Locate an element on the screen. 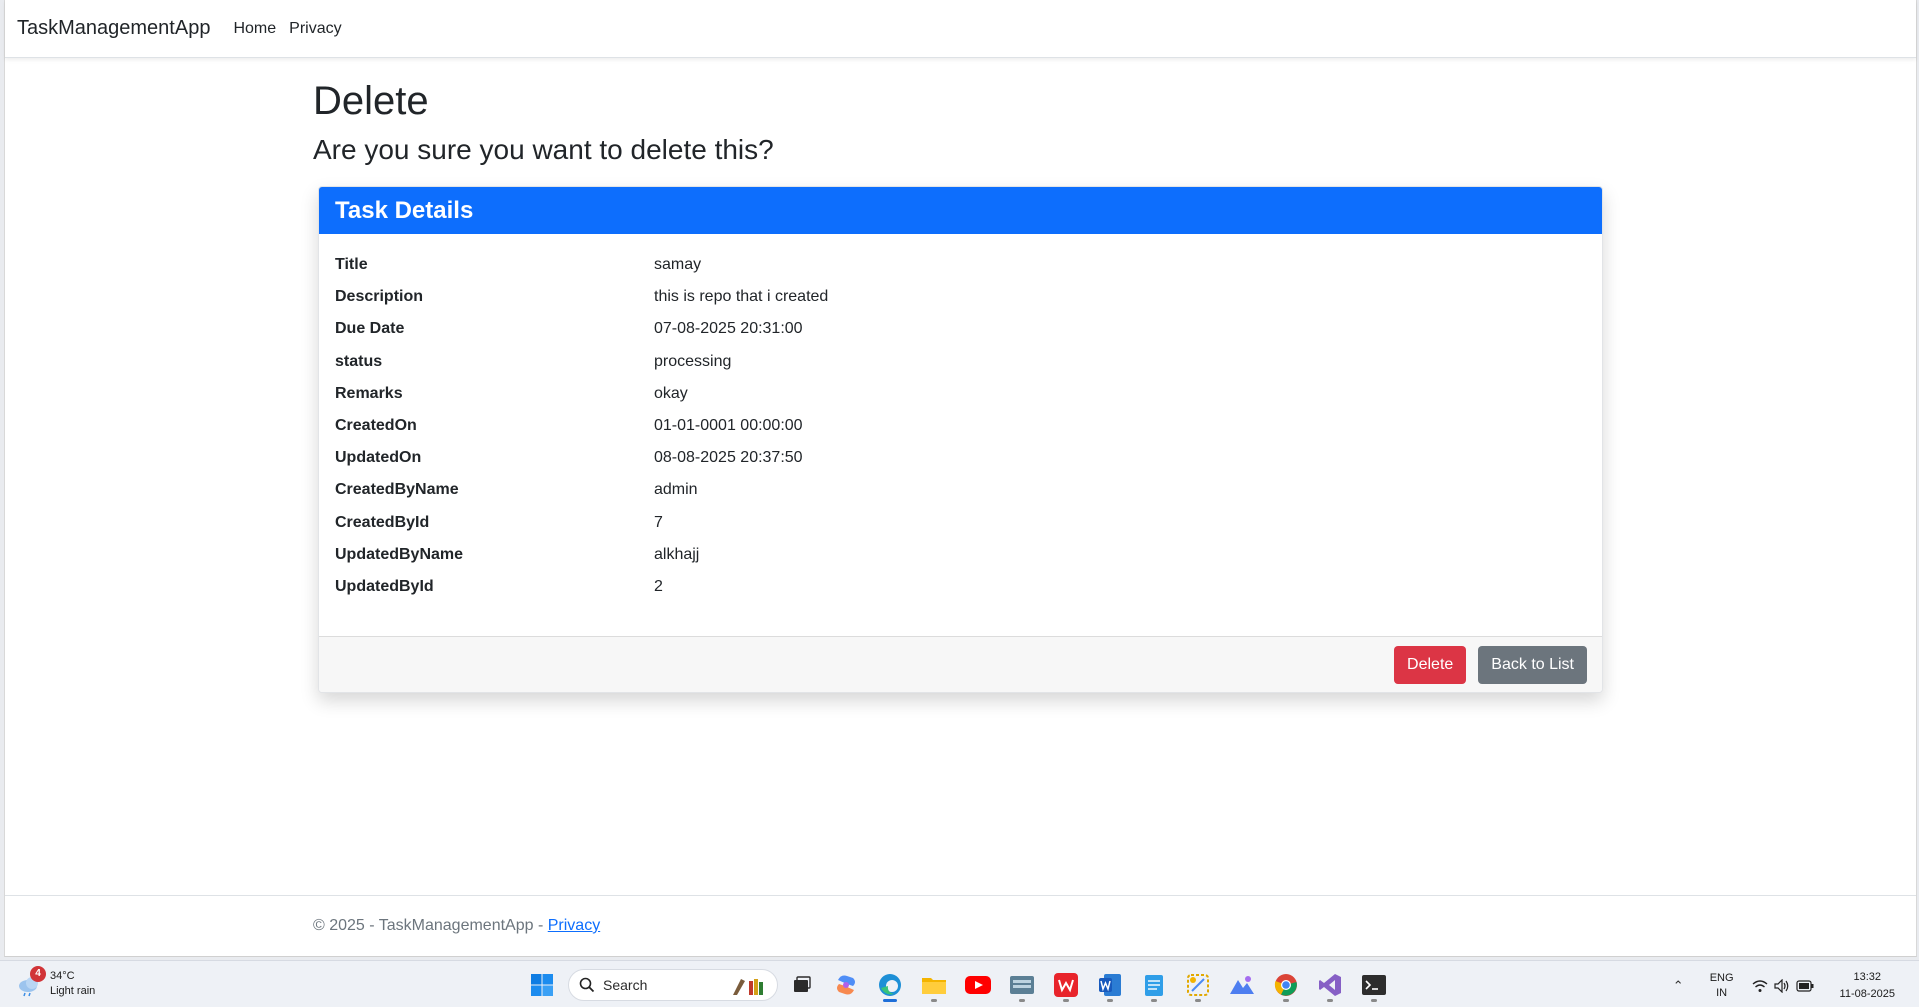  system-tray: ⌃ ENG IN 13:32 11-08-2025 is located at coordinates (1784, 986).